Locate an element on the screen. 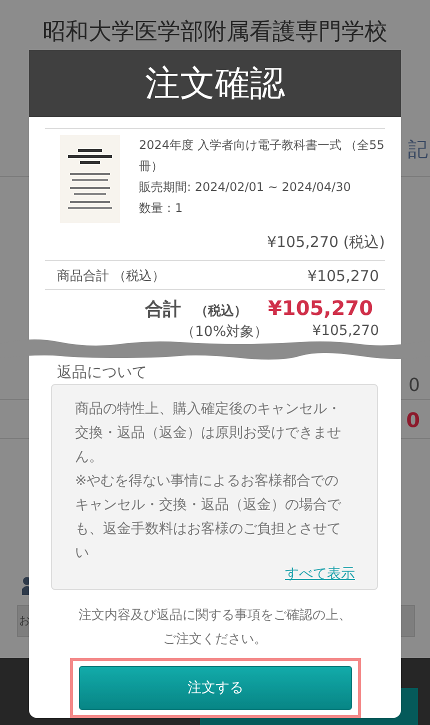  product-name: 2024年度 入学者向け電子教科書一式 （全55冊） is located at coordinates (262, 156).